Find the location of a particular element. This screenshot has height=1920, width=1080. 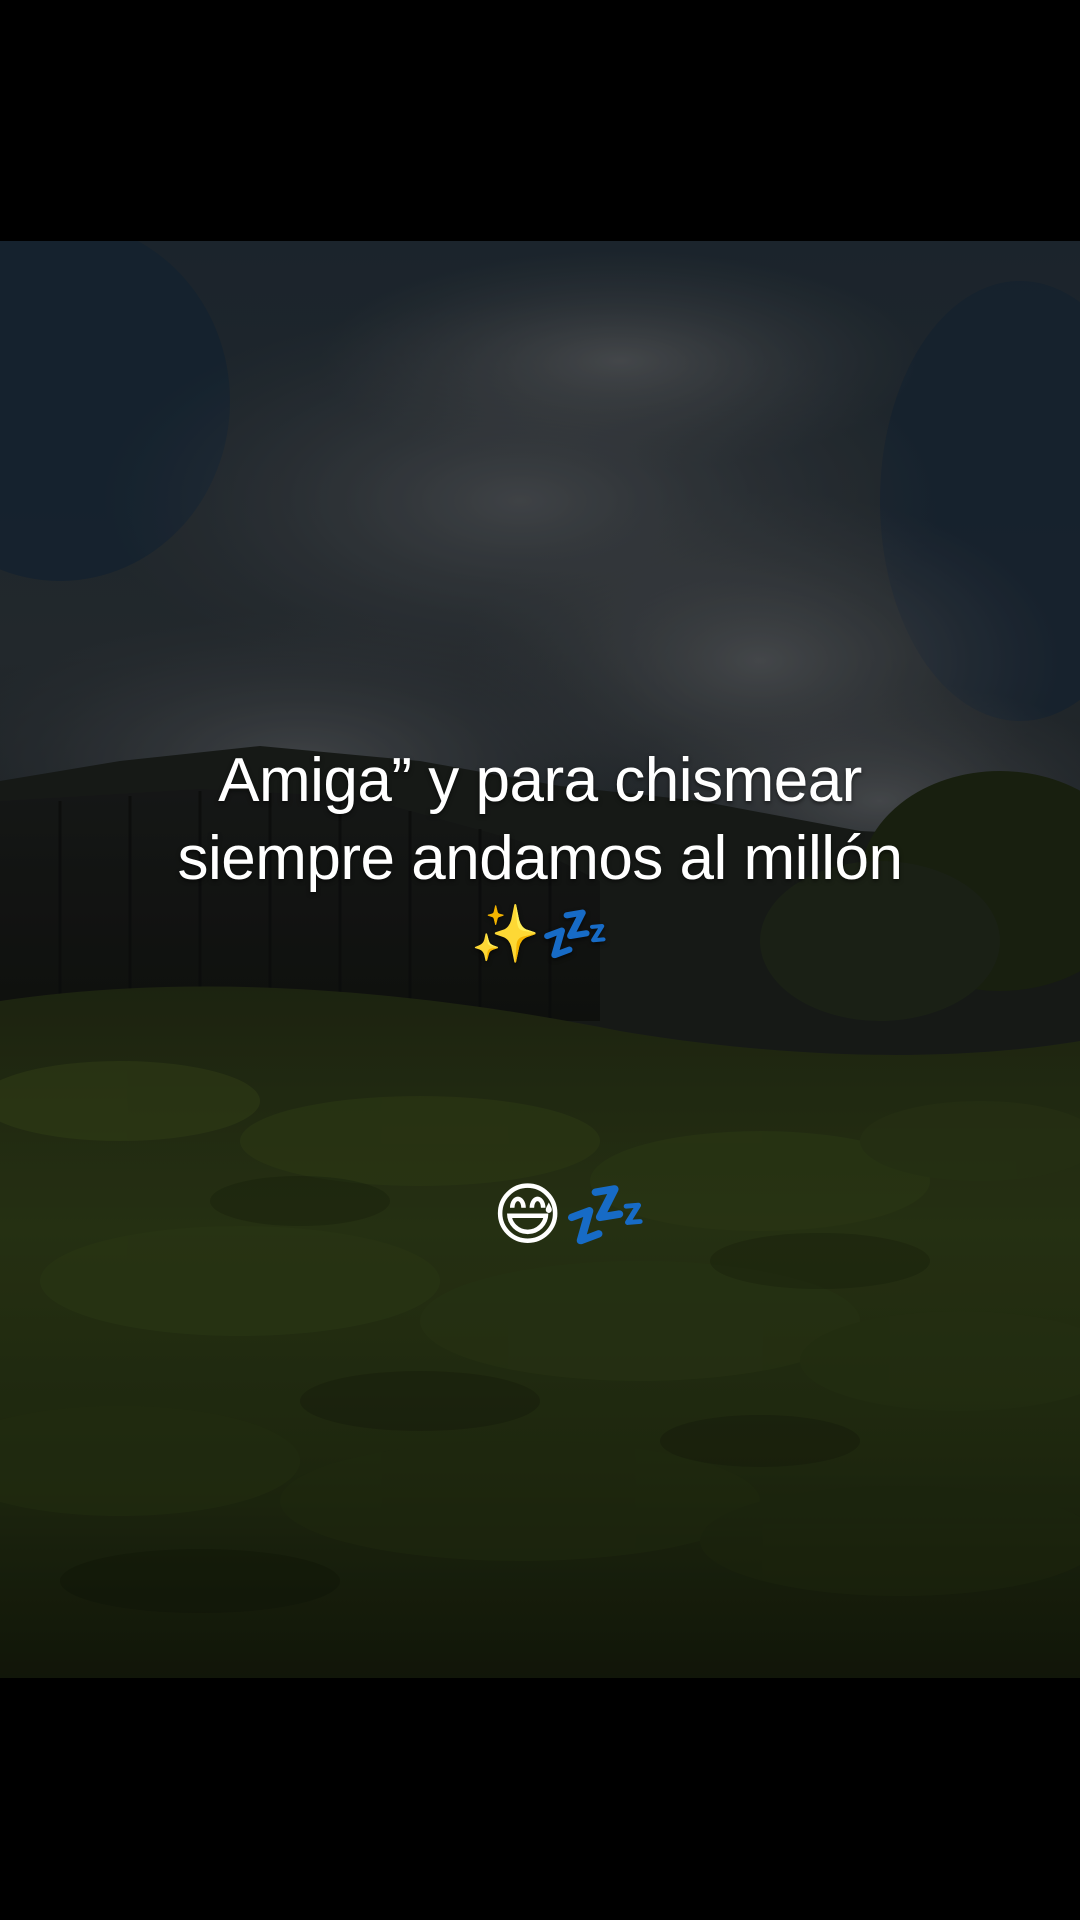

caption-line-1: Amiga” y para chismear is located at coordinates (540, 780).